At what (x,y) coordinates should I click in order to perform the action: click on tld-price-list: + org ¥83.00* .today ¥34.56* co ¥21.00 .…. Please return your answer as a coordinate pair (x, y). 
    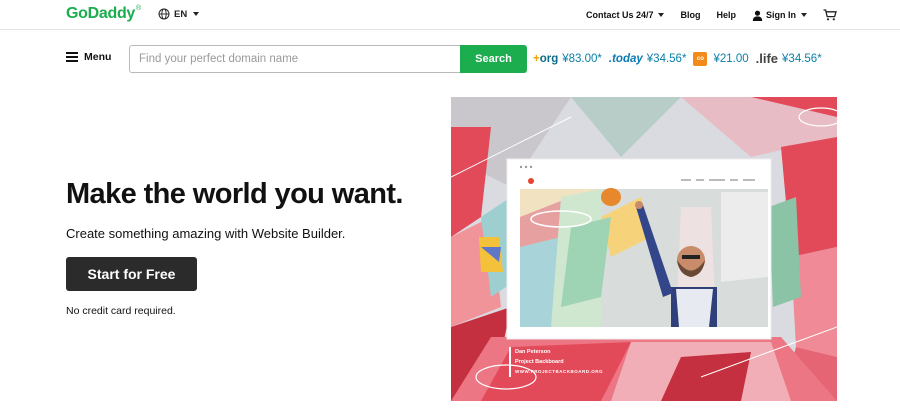
    Looking at the image, I should click on (681, 58).